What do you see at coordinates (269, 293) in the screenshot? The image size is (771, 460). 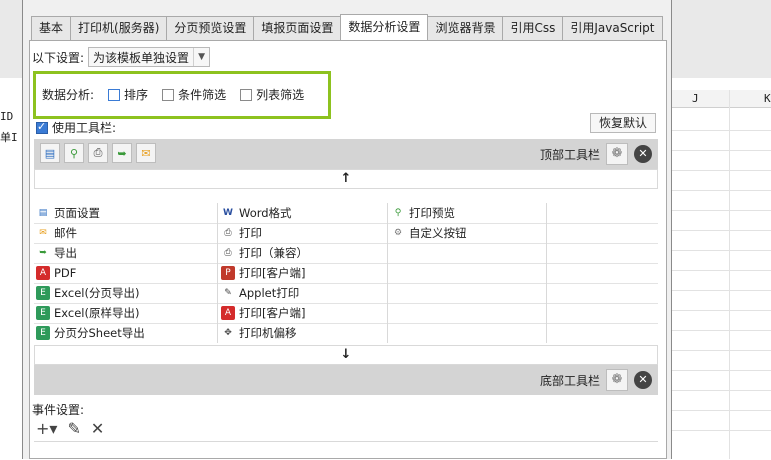 I see `item-label: Applet打印` at bounding box center [269, 293].